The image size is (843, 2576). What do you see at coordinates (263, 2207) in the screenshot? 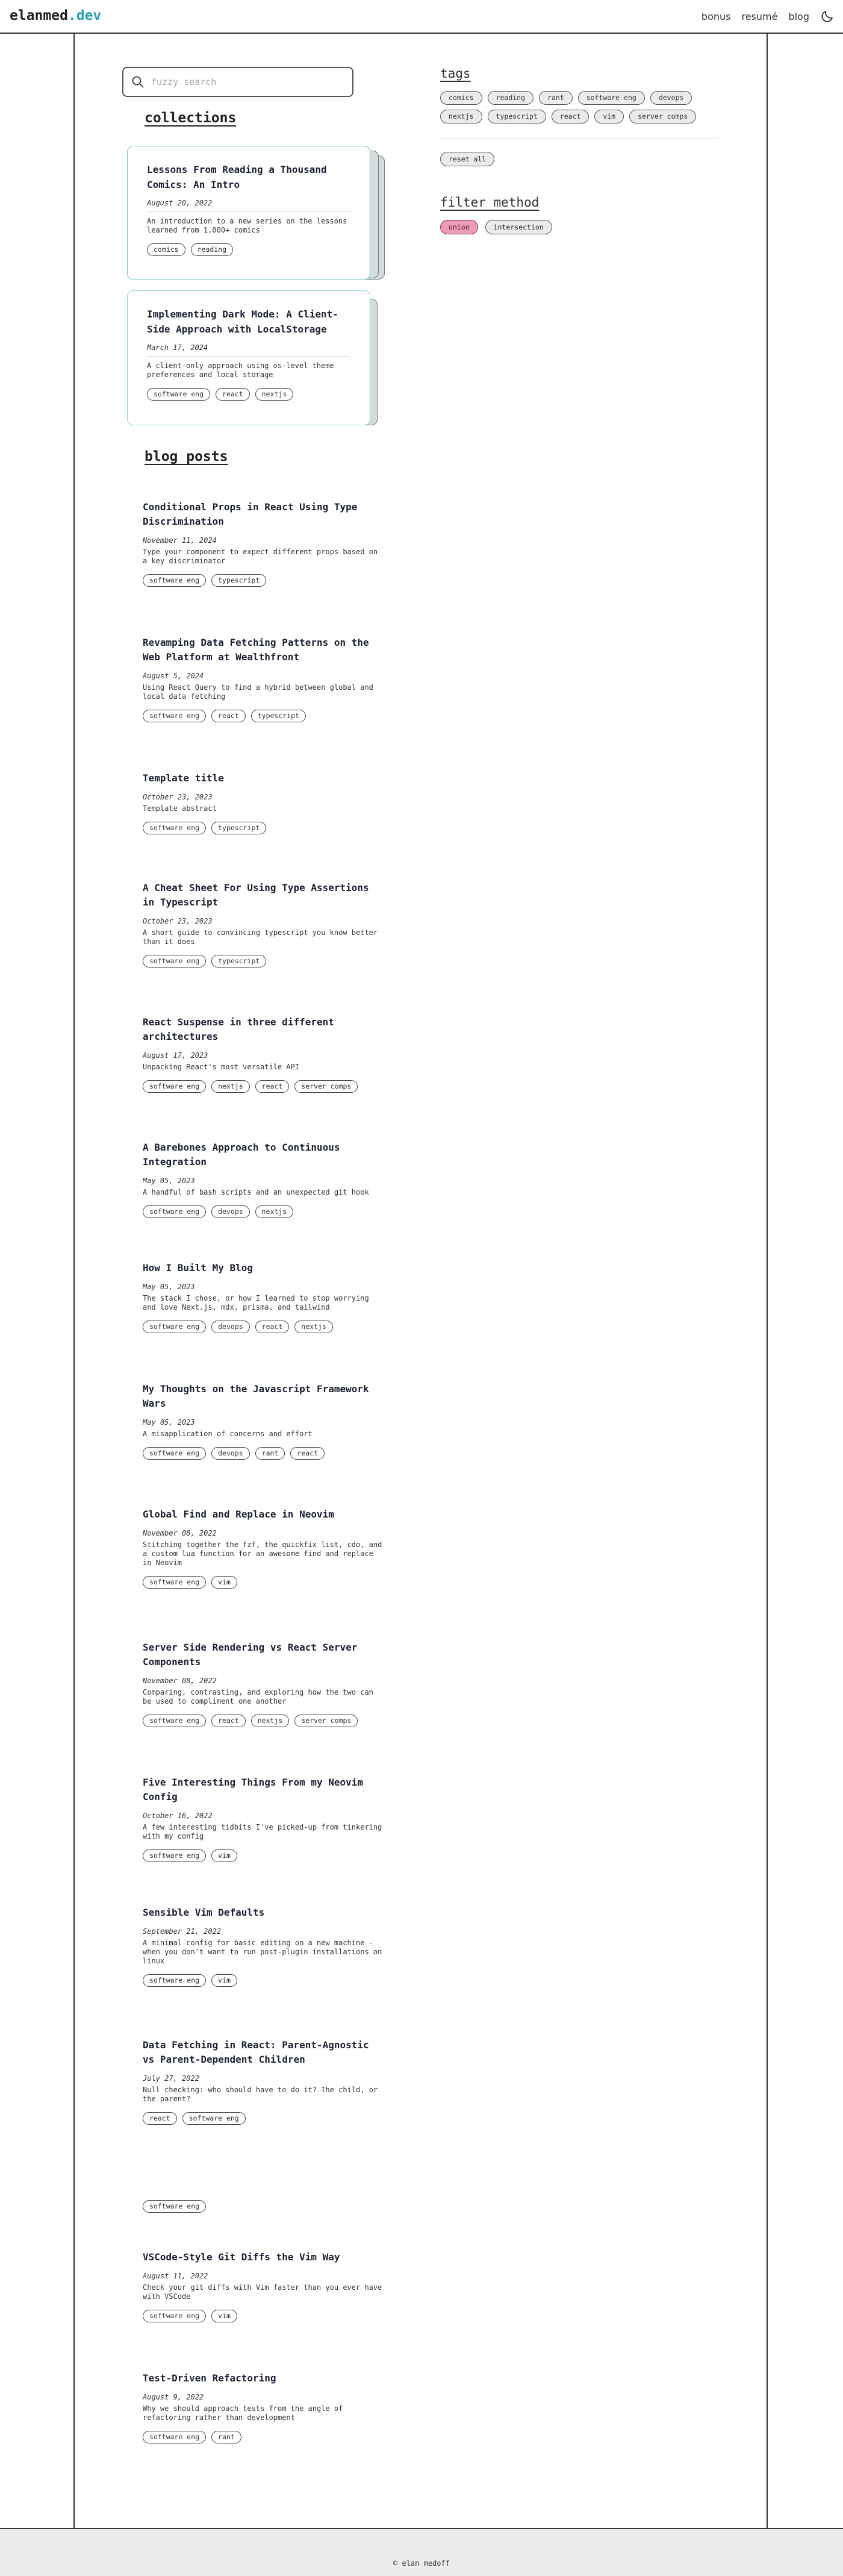
I see `blog-post: software eng` at bounding box center [263, 2207].